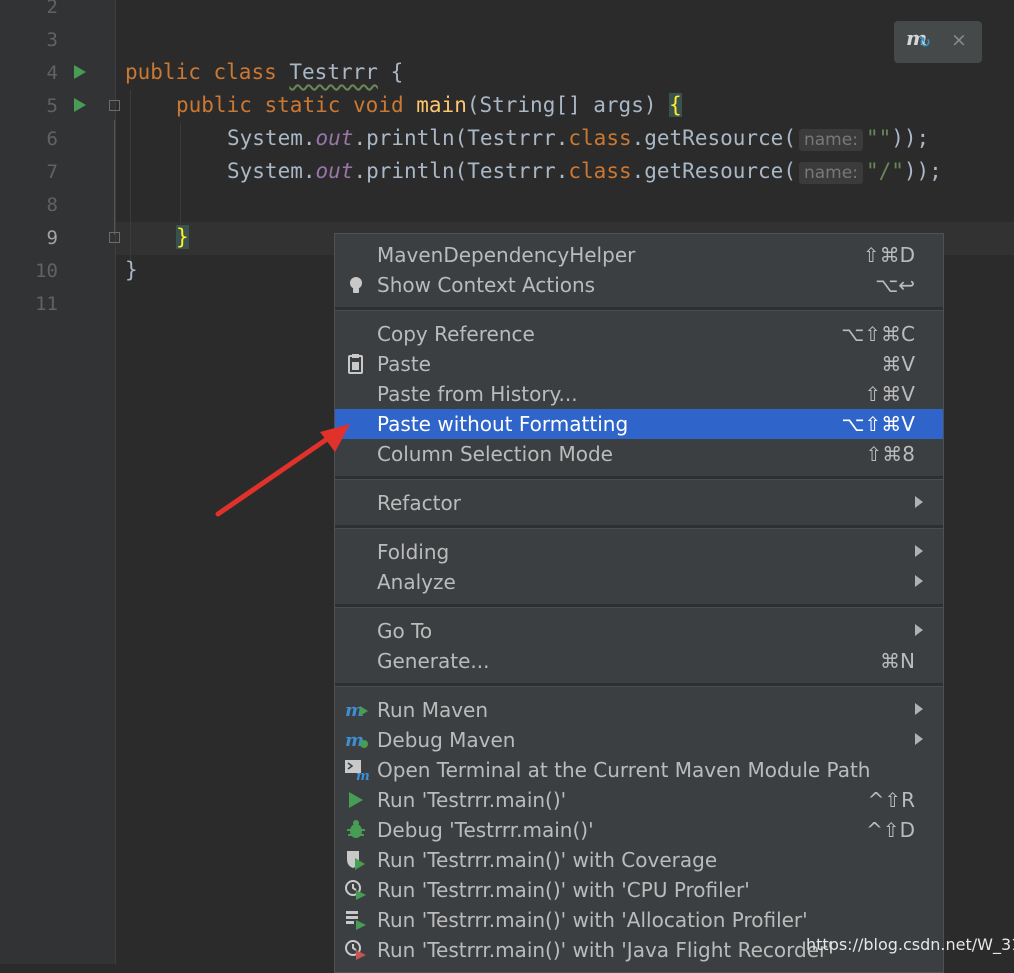 This screenshot has width=1014, height=973. What do you see at coordinates (910, 944) in the screenshot?
I see `watermark: https://blog.csdn.net/W_317` at bounding box center [910, 944].